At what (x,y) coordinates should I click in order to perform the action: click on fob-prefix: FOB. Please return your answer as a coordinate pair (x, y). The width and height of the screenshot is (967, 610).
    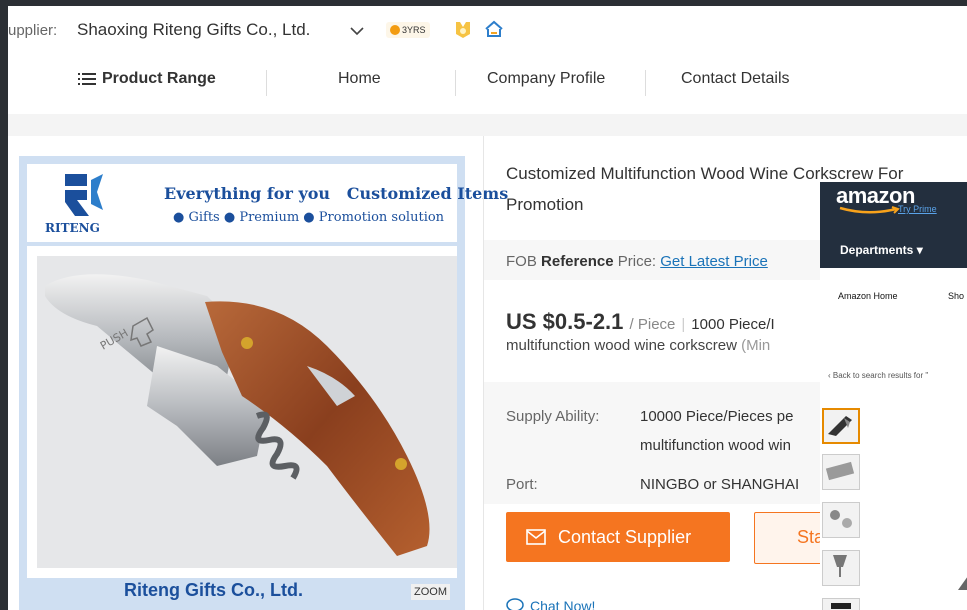
    Looking at the image, I should click on (521, 261).